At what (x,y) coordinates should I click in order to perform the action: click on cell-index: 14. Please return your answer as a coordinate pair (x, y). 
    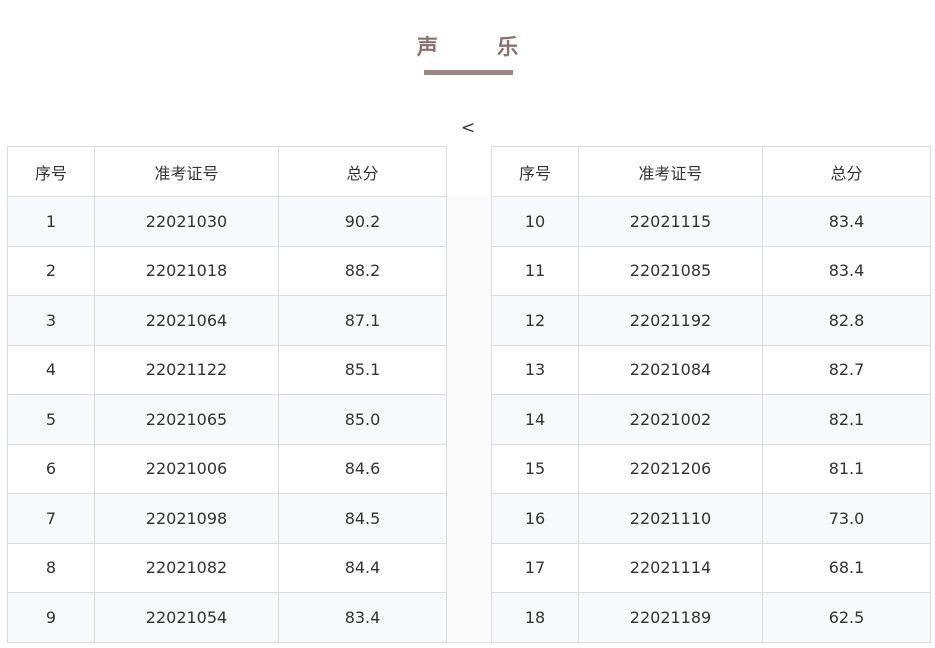
    Looking at the image, I should click on (535, 419).